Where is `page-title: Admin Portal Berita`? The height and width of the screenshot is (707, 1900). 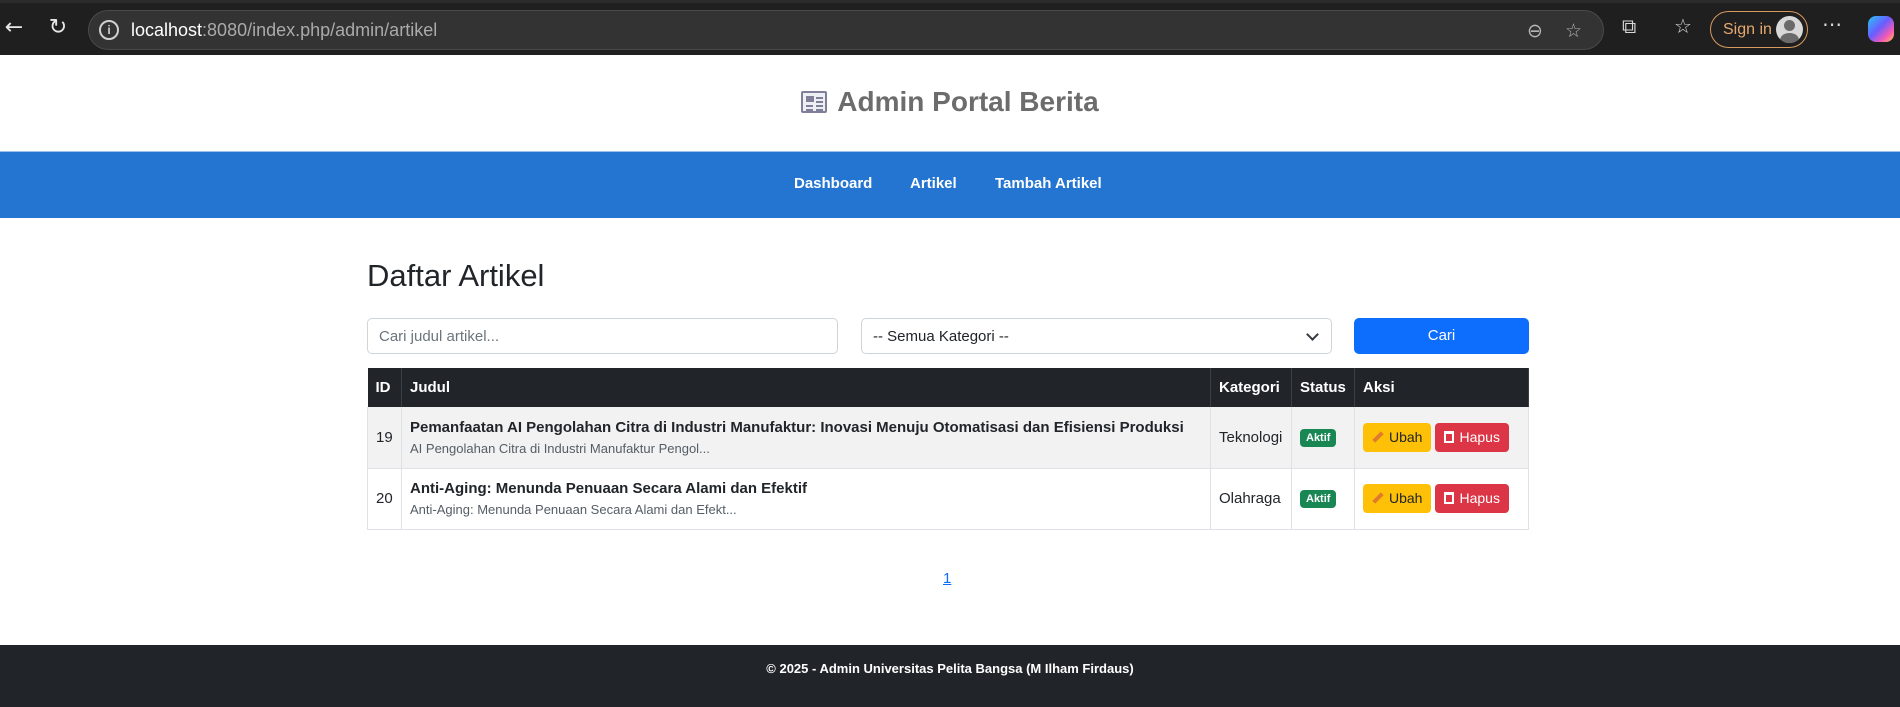 page-title: Admin Portal Berita is located at coordinates (950, 102).